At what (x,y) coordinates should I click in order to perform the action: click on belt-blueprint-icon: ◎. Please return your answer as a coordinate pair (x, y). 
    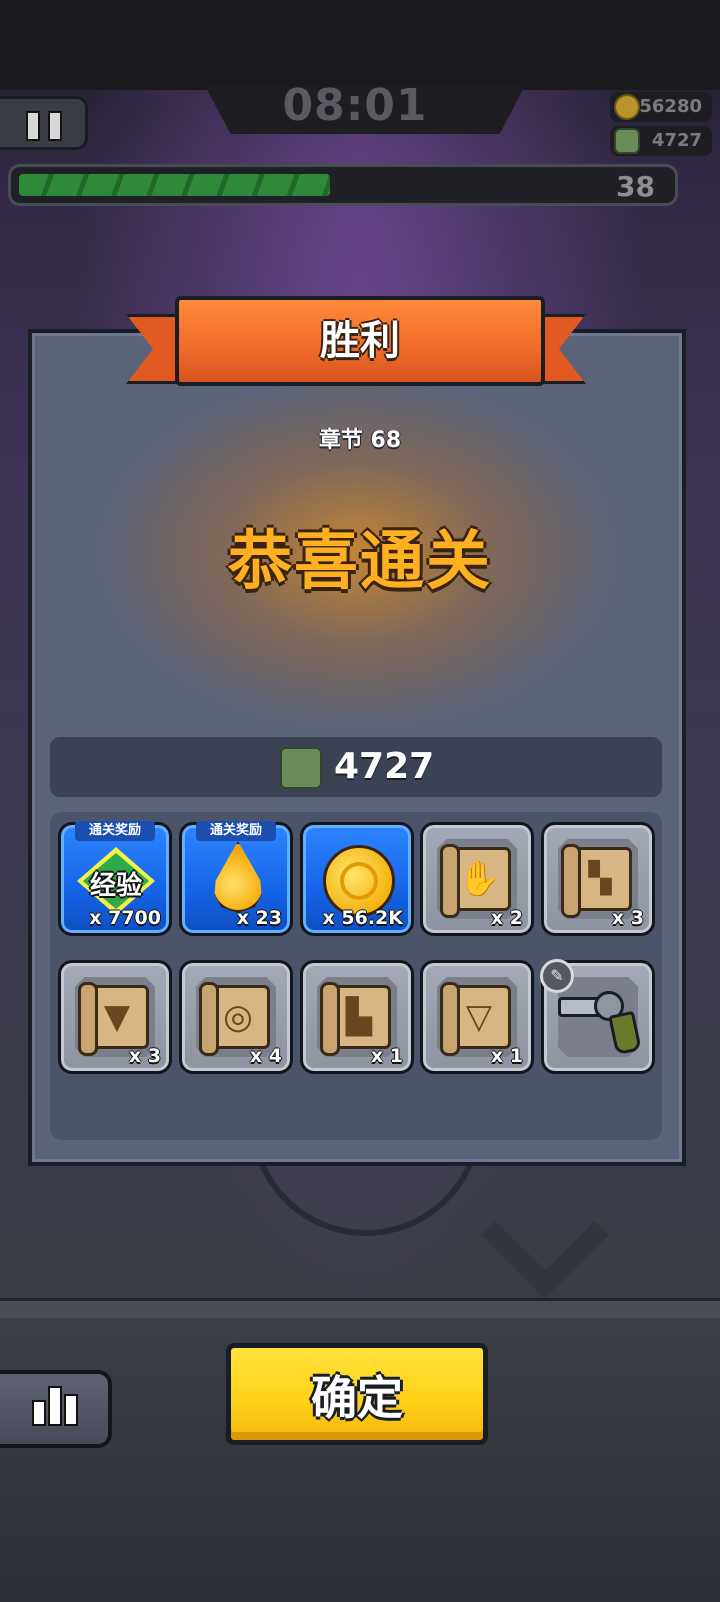
    Looking at the image, I should click on (234, 1019).